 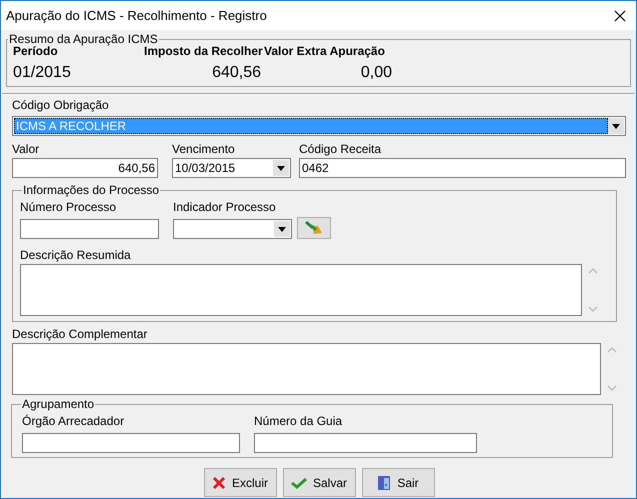 I want to click on delete-button: Excluir, so click(x=240, y=482).